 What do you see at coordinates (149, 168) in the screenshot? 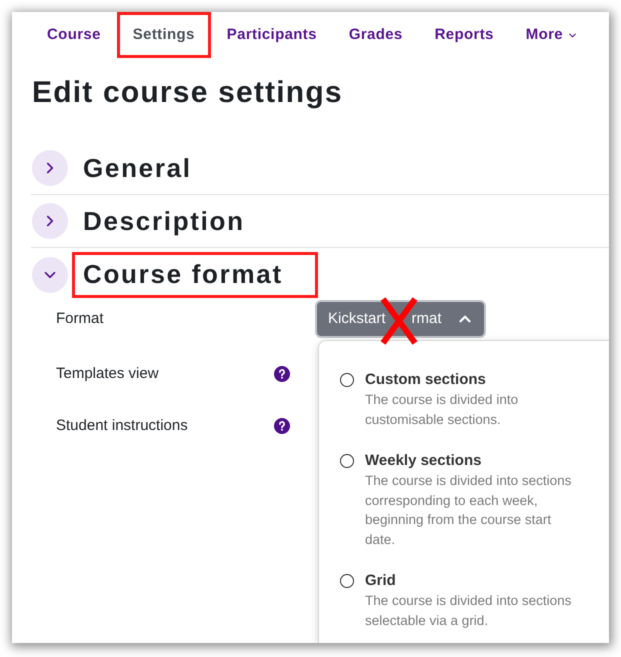
I see `section-title: General` at bounding box center [149, 168].